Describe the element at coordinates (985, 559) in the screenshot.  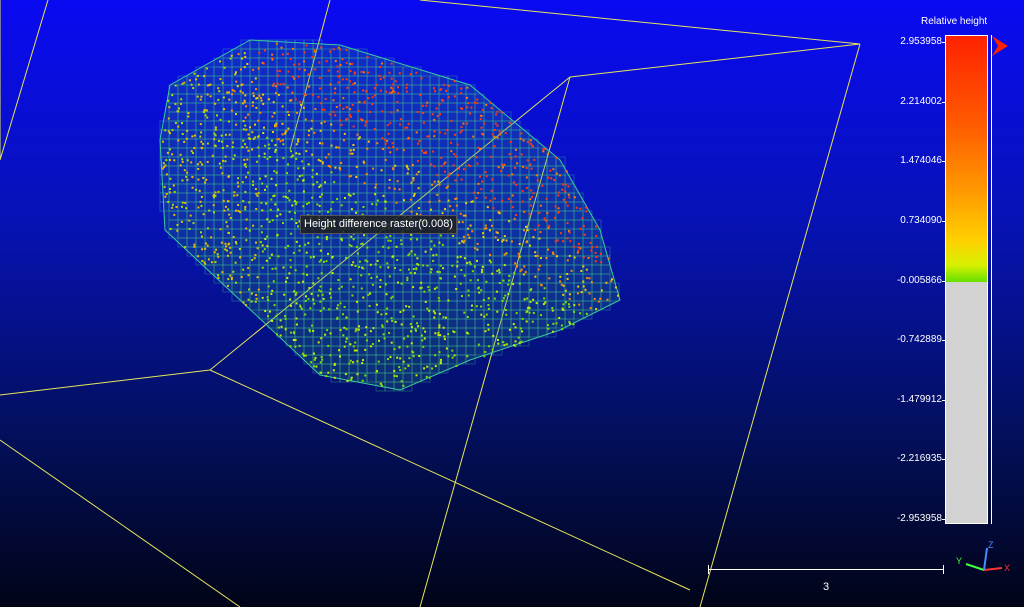
I see `z-axis-line` at that location.